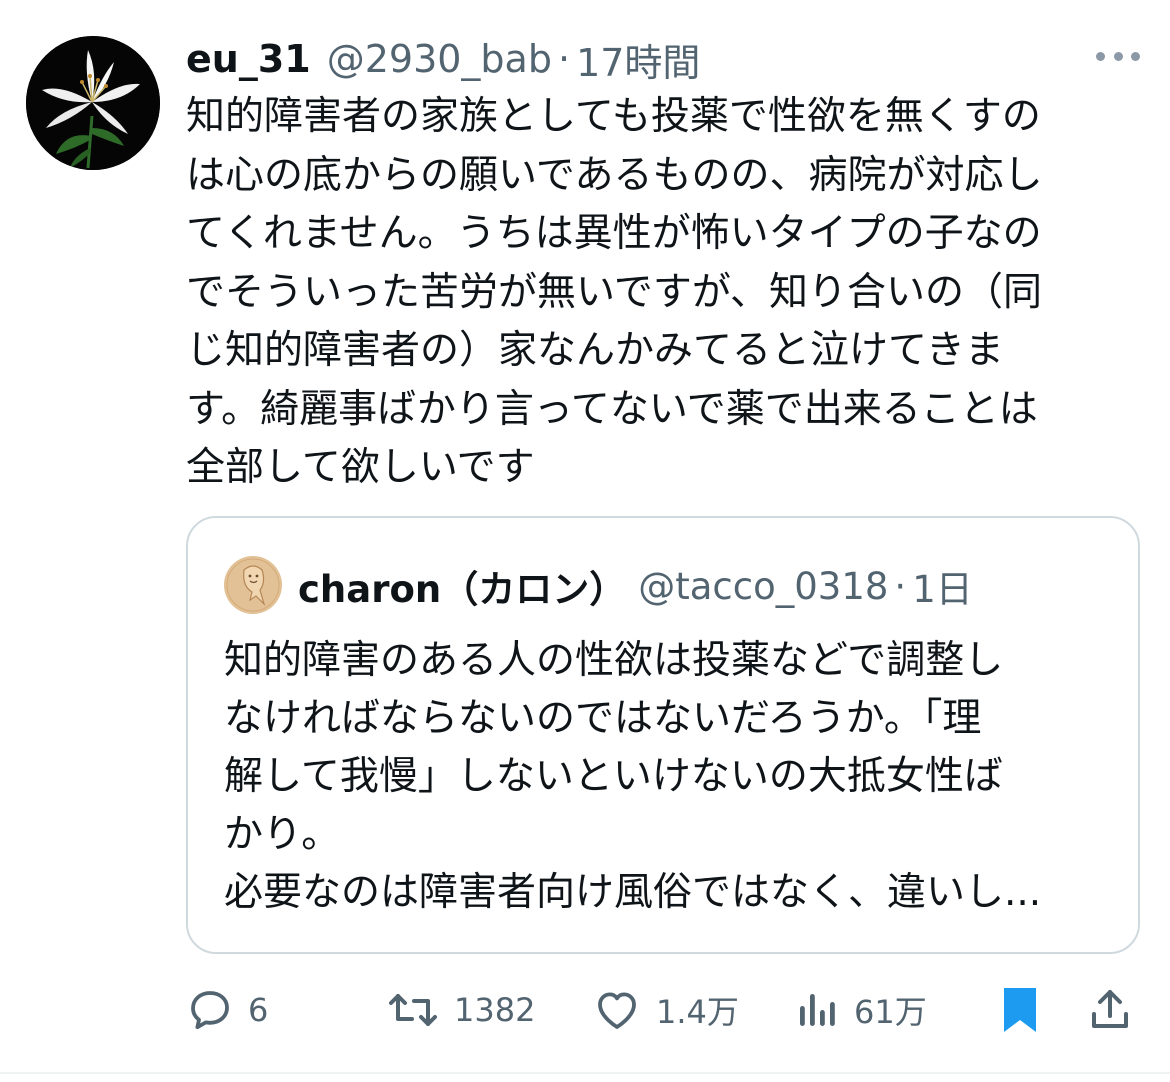  What do you see at coordinates (258, 1010) in the screenshot?
I see `reply-count: 6` at bounding box center [258, 1010].